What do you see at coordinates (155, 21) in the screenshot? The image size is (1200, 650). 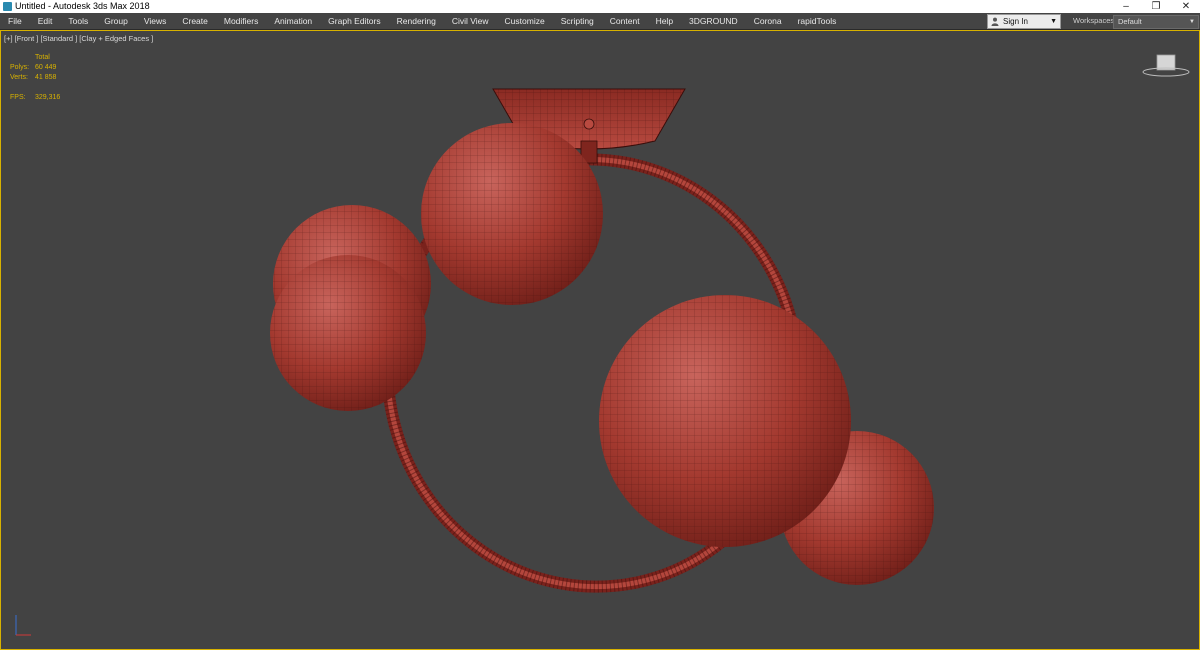 I see `menu-views: Views` at bounding box center [155, 21].